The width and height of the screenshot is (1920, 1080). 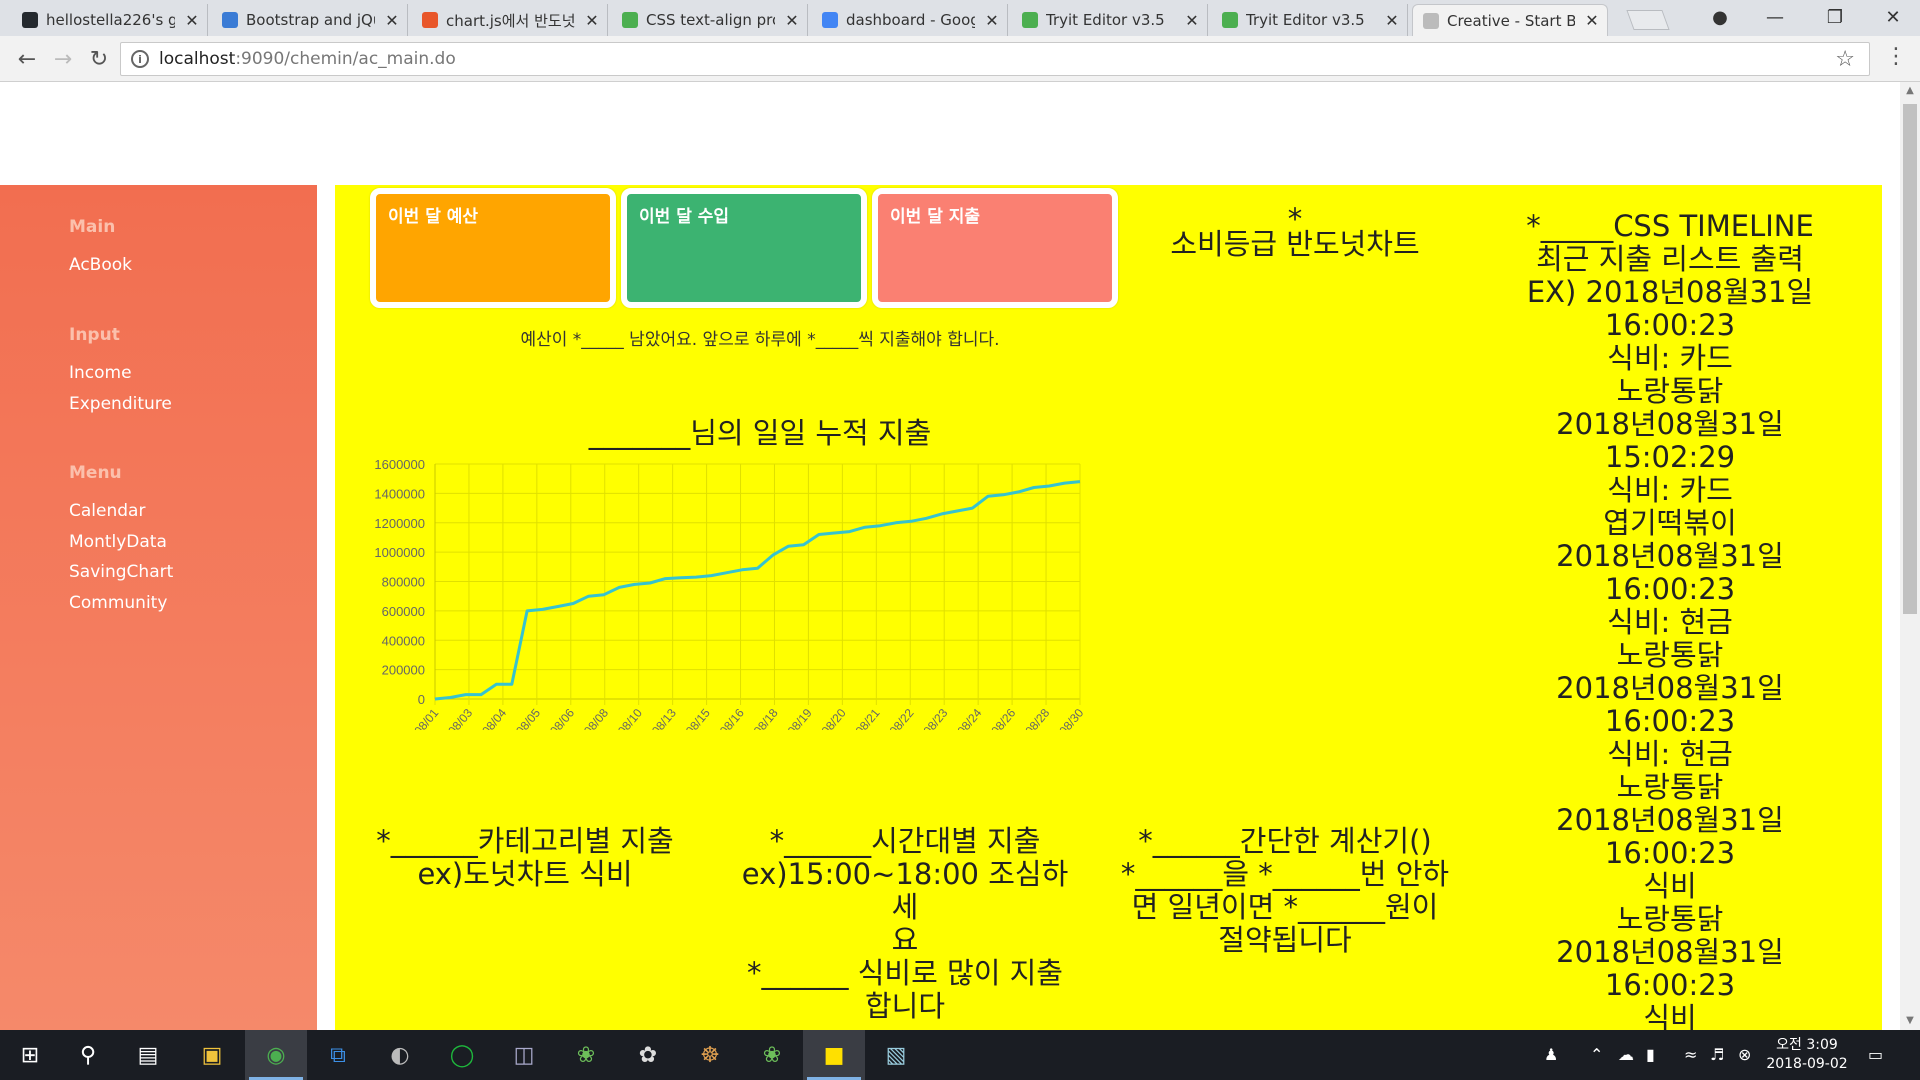 What do you see at coordinates (586, 1055) in the screenshot?
I see `spring-icon: ❀` at bounding box center [586, 1055].